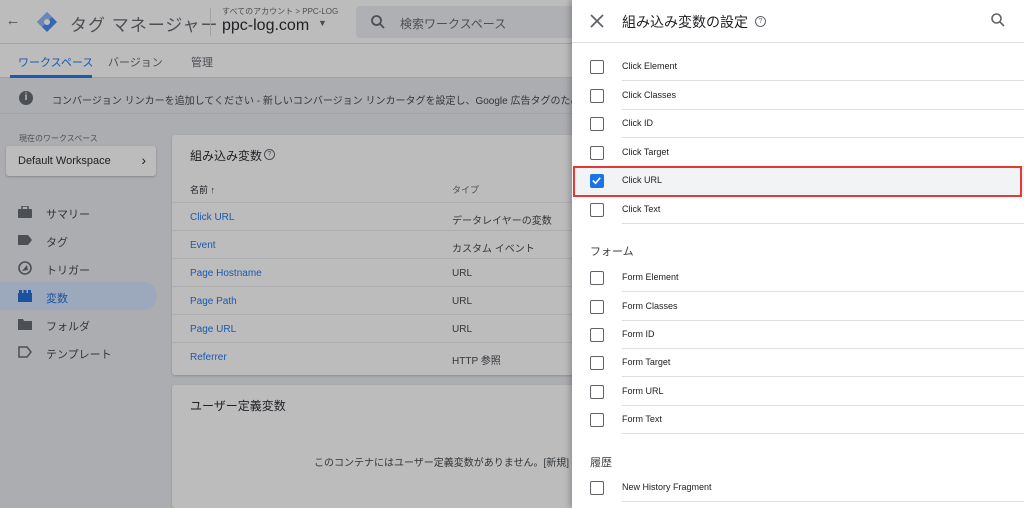  I want to click on variable-option-click-target: Click Target, so click(798, 153).